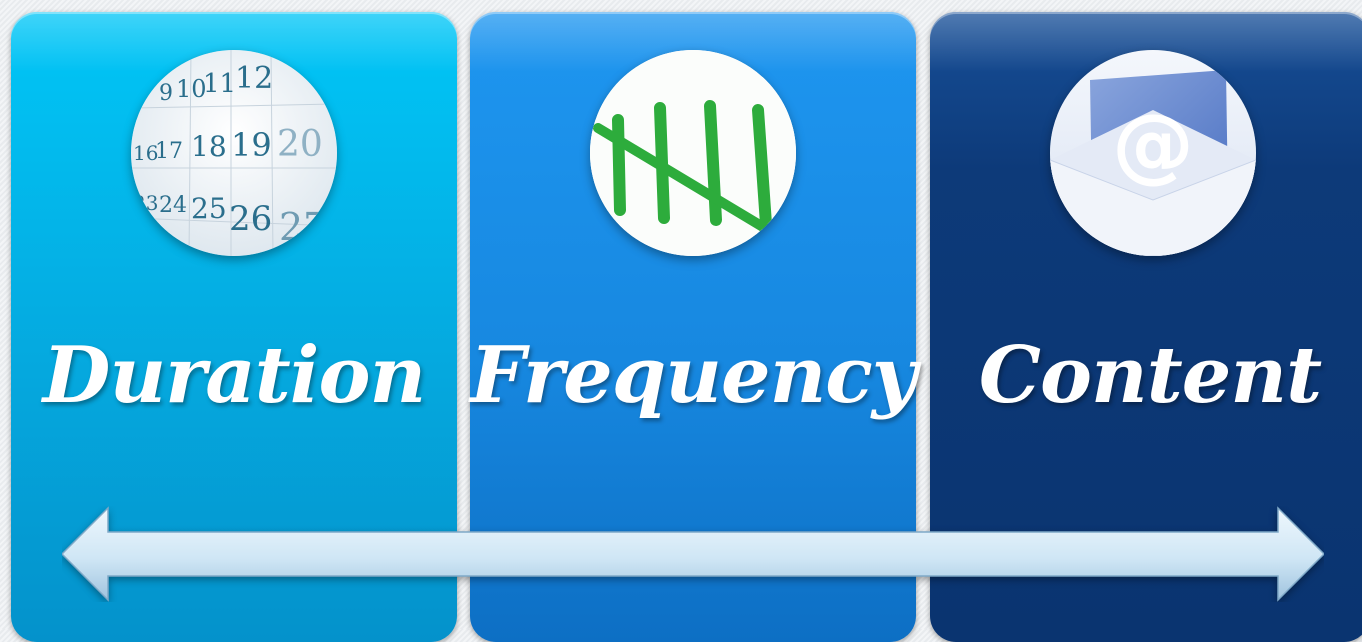 The image size is (1362, 642). I want to click on tally-marks-icon, so click(693, 153).